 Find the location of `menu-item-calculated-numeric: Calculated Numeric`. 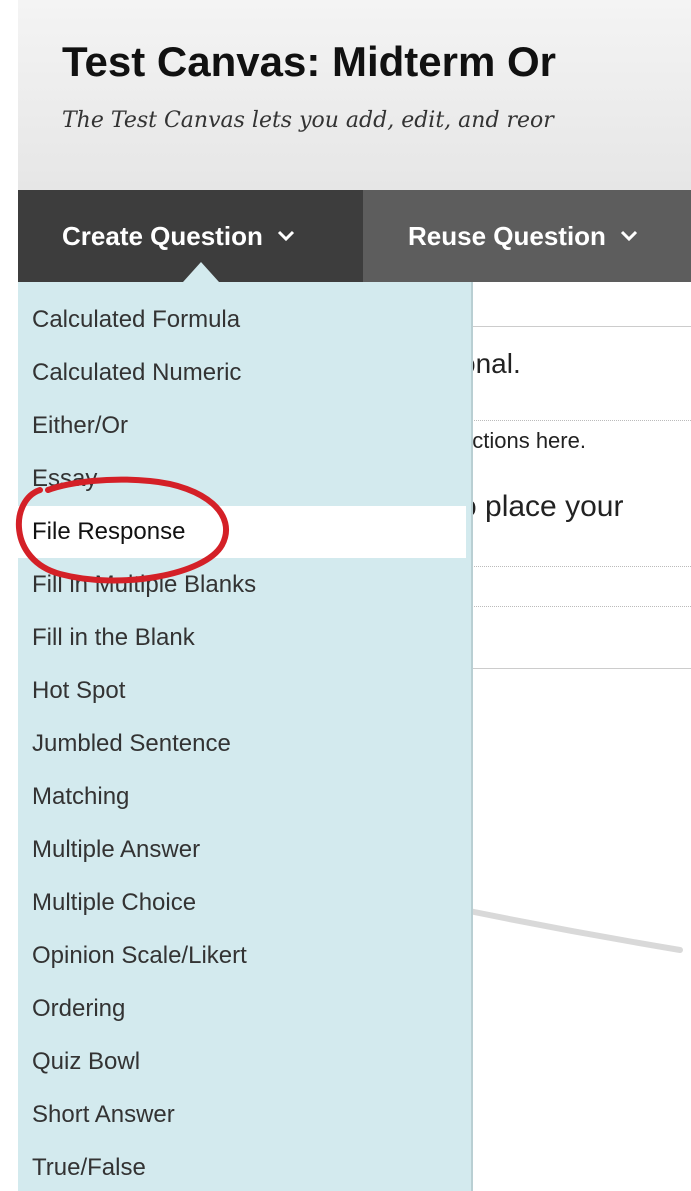

menu-item-calculated-numeric: Calculated Numeric is located at coordinates (242, 373).